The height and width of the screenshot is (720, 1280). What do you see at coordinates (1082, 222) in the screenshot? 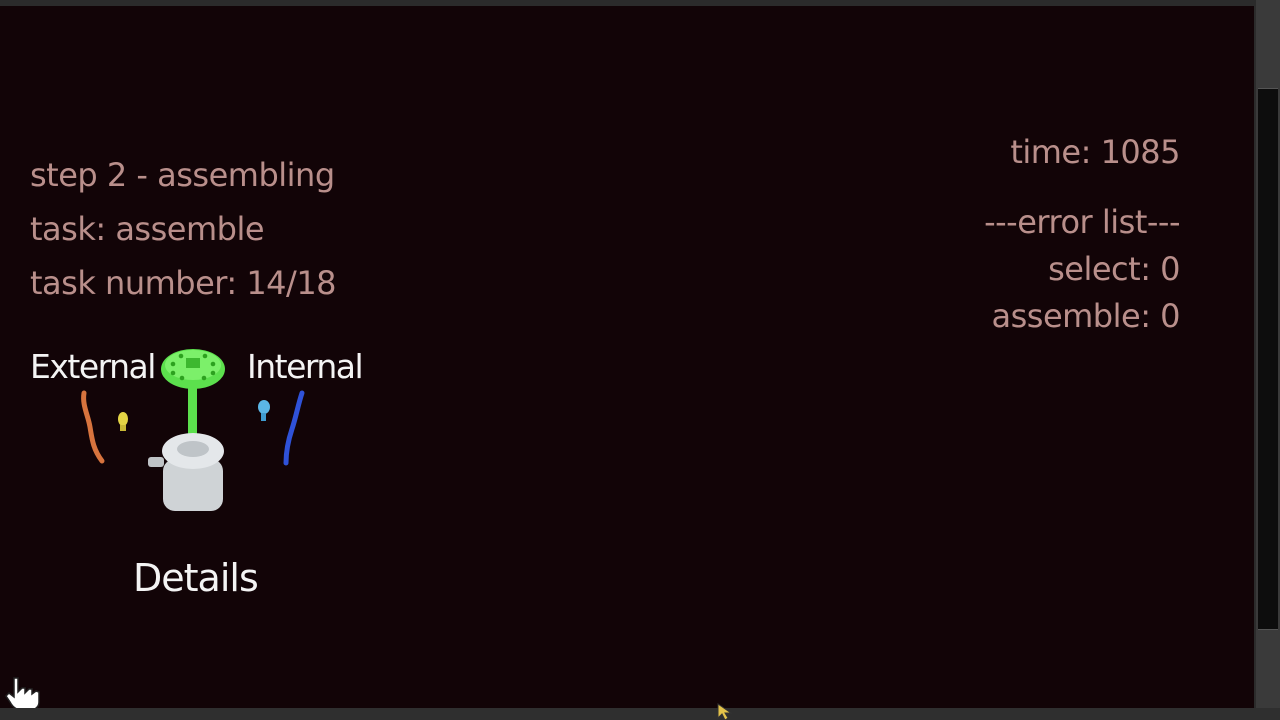
I see `error-list-header: ---error list---` at bounding box center [1082, 222].